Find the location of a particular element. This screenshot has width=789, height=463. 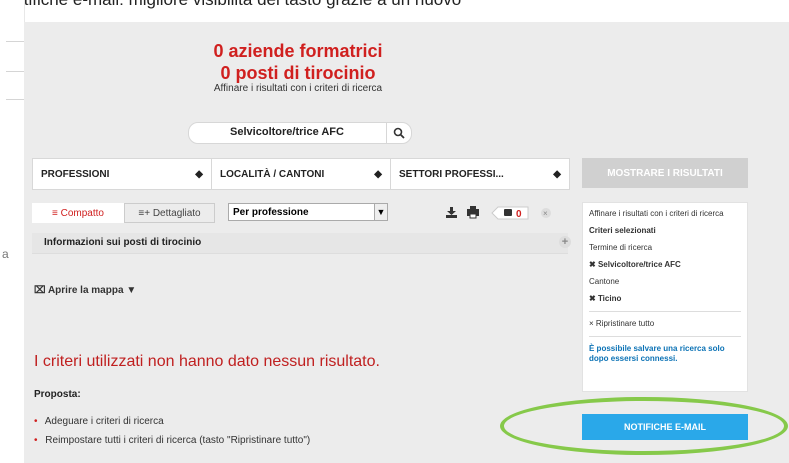

result-actions: 0 × is located at coordinates (508, 213).